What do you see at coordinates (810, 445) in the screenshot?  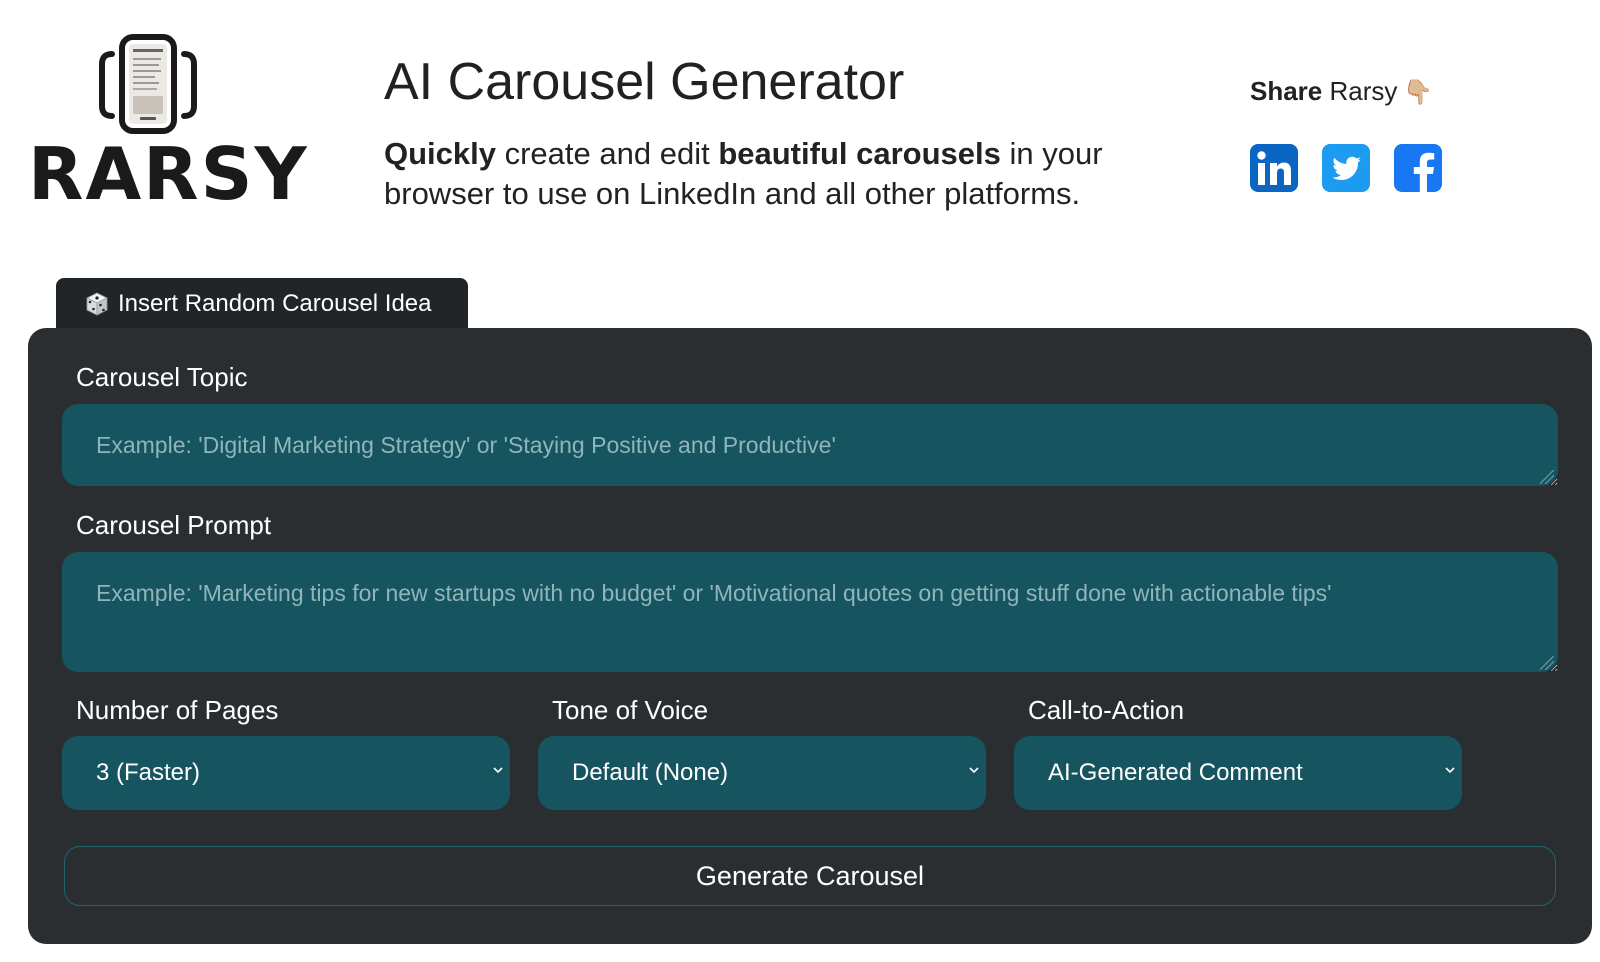 I see `carousel-topic-input` at bounding box center [810, 445].